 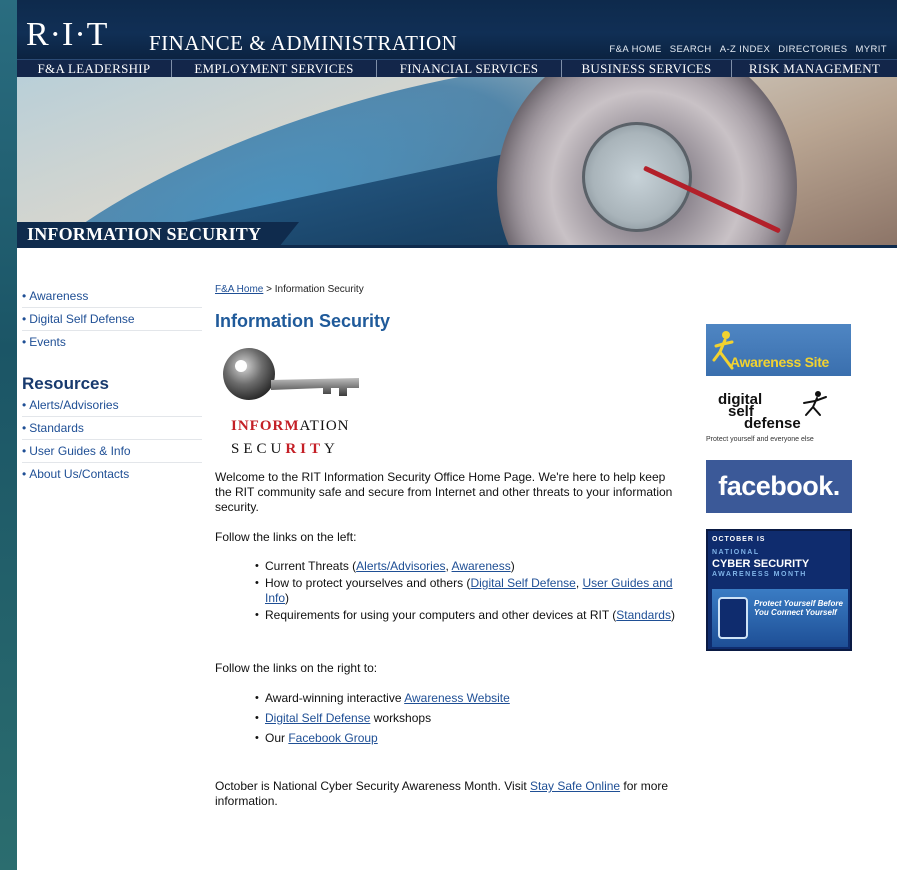 I want to click on ncsam-line1: NATIONAL, so click(x=736, y=552).